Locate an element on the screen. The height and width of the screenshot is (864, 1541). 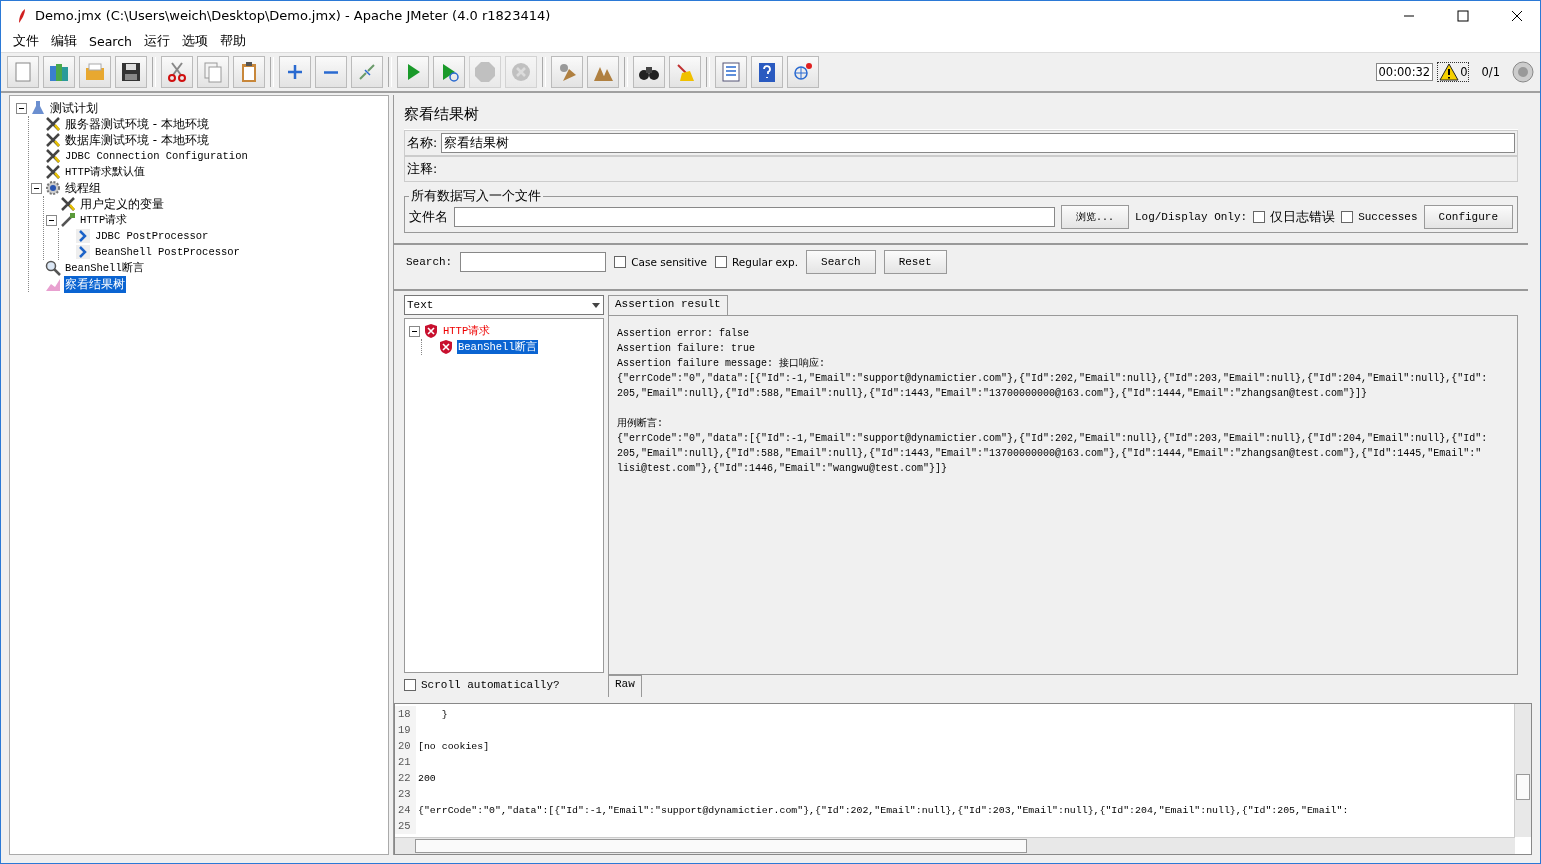
flask-icon is located at coordinates (38, 108).